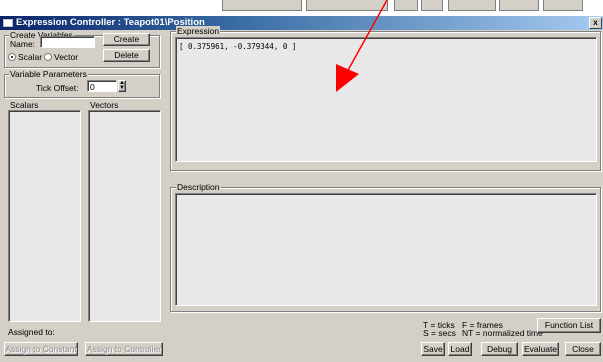 This screenshot has height=362, width=603. I want to click on vectors-list, so click(124, 216).